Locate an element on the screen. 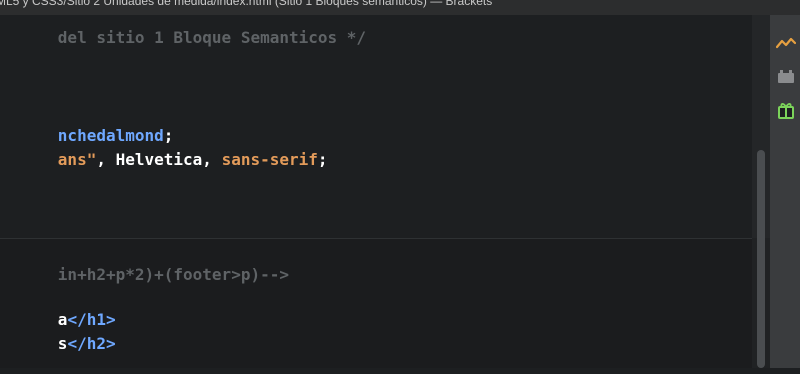 Image resolution: width=800 pixels, height=374 pixels. html-comment: in+h2+p*2)+(footer>p)--> is located at coordinates (173, 274).